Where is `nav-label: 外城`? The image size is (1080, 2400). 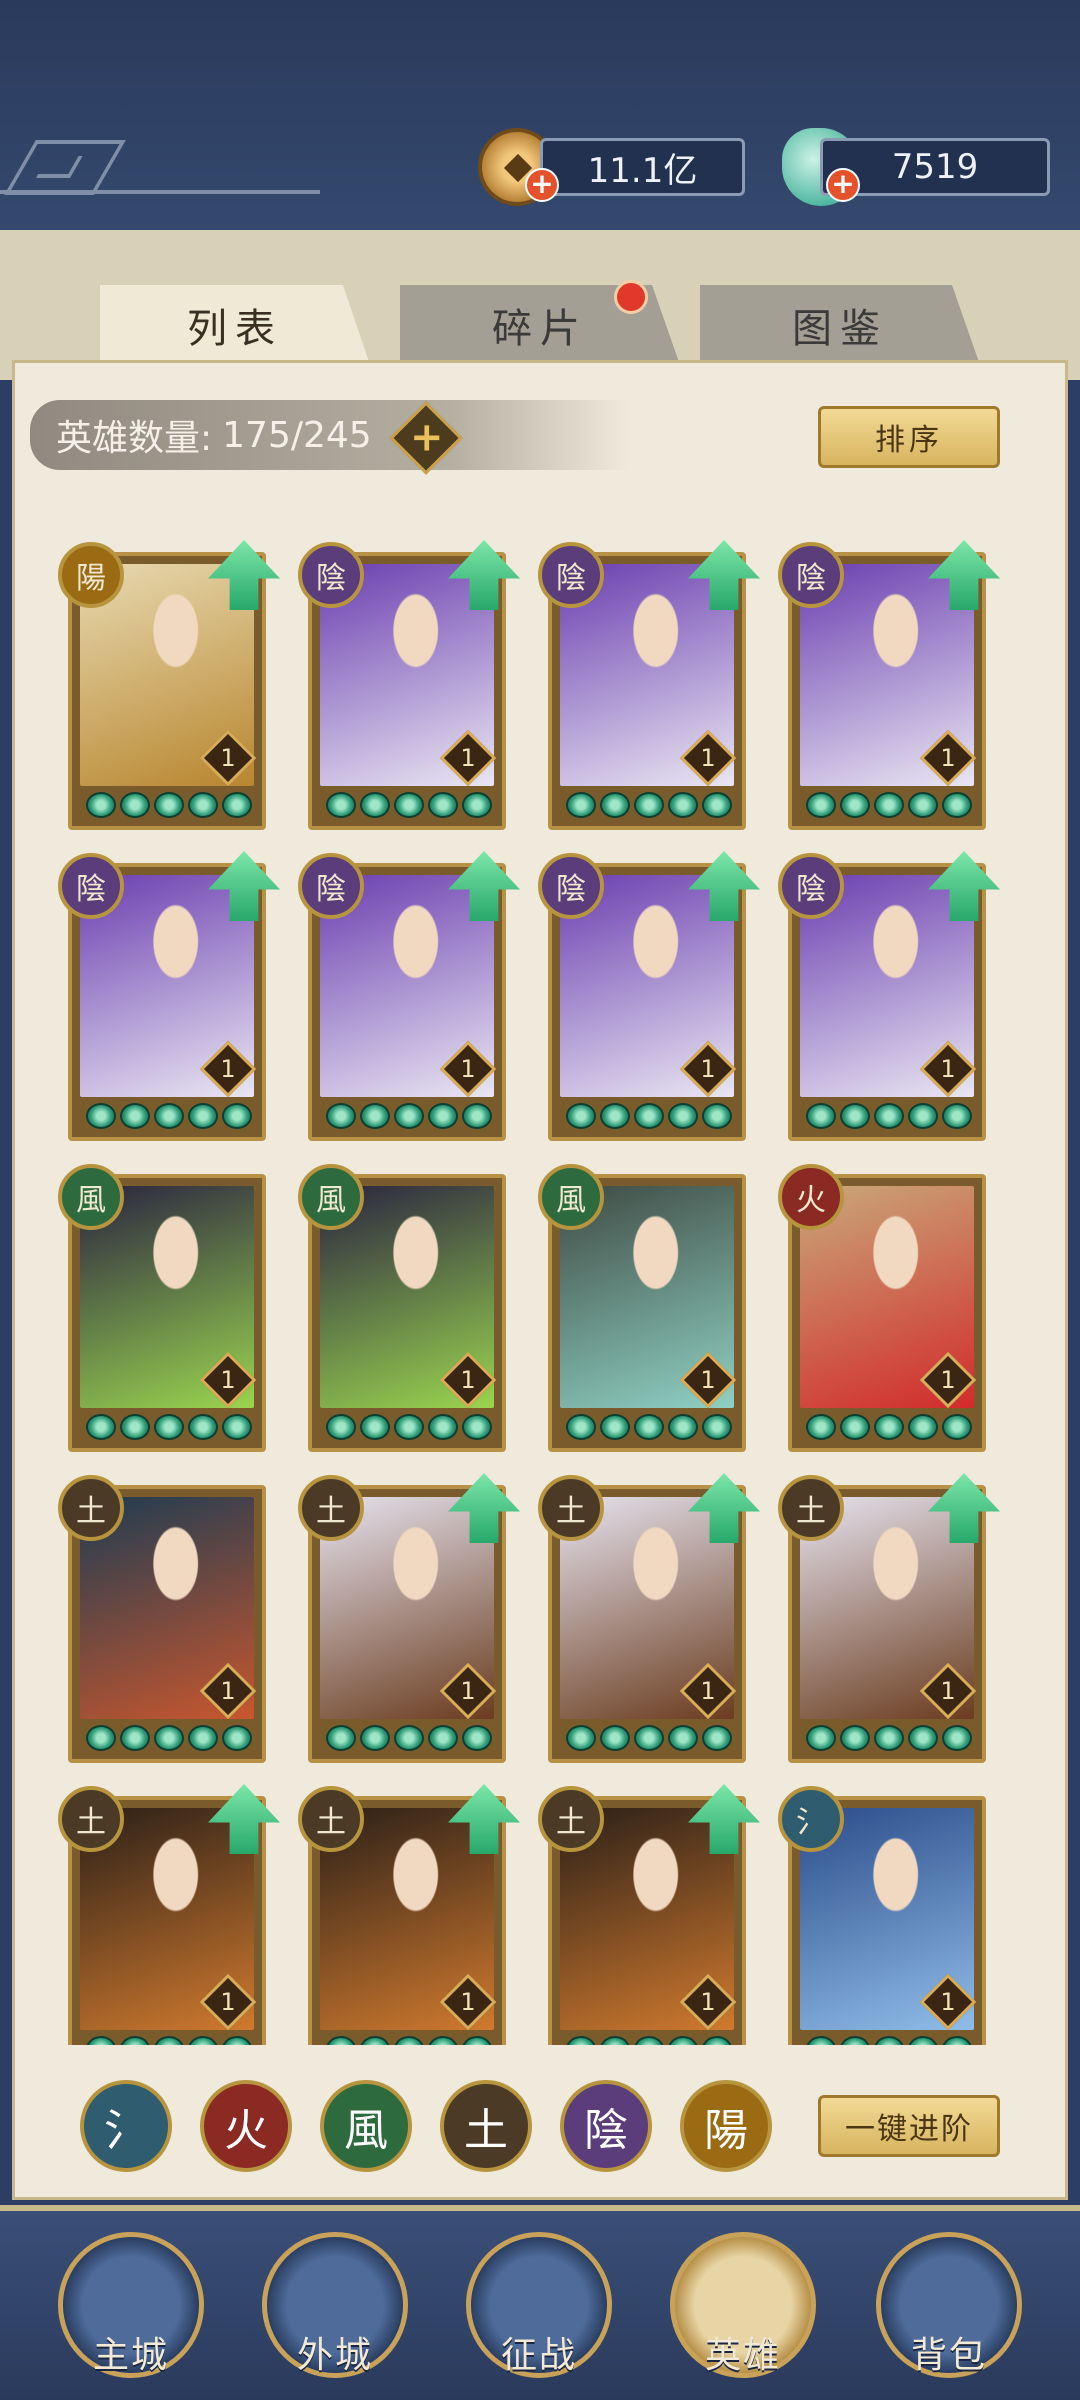
nav-label: 外城 is located at coordinates (334, 2355).